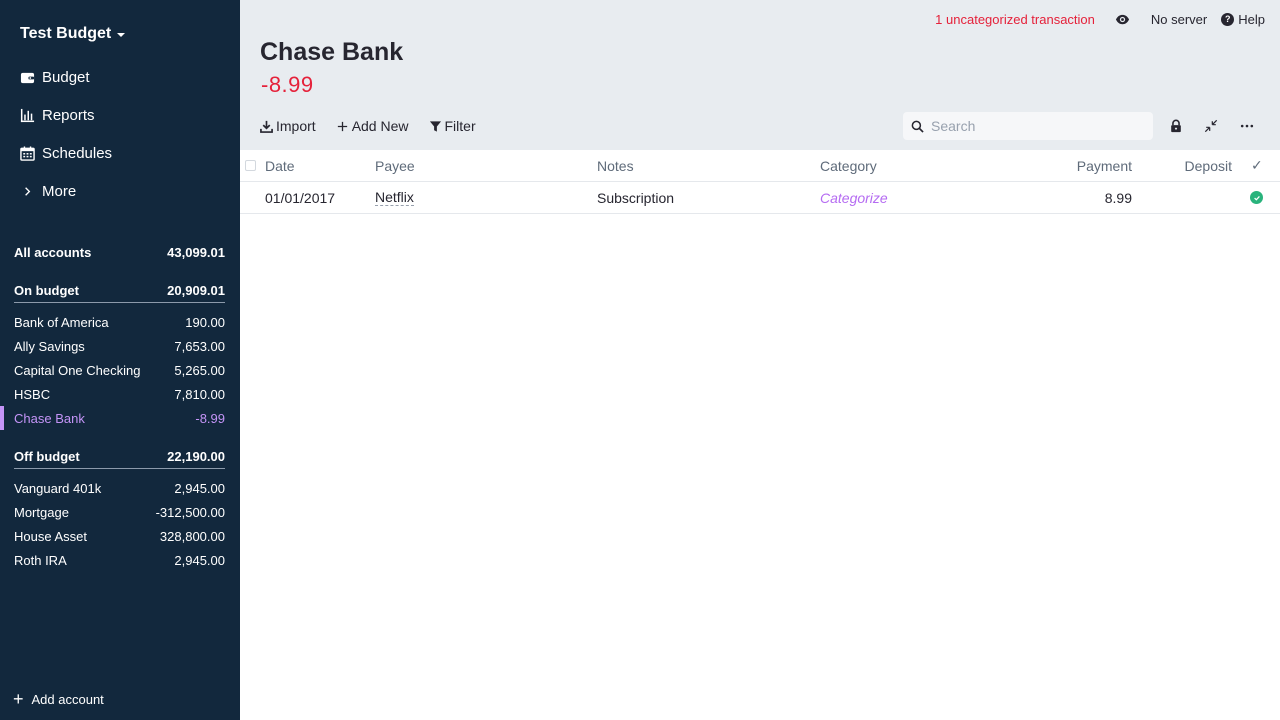 Image resolution: width=1280 pixels, height=720 pixels. What do you see at coordinates (77, 370) in the screenshot?
I see `account-name: Capital One Checking` at bounding box center [77, 370].